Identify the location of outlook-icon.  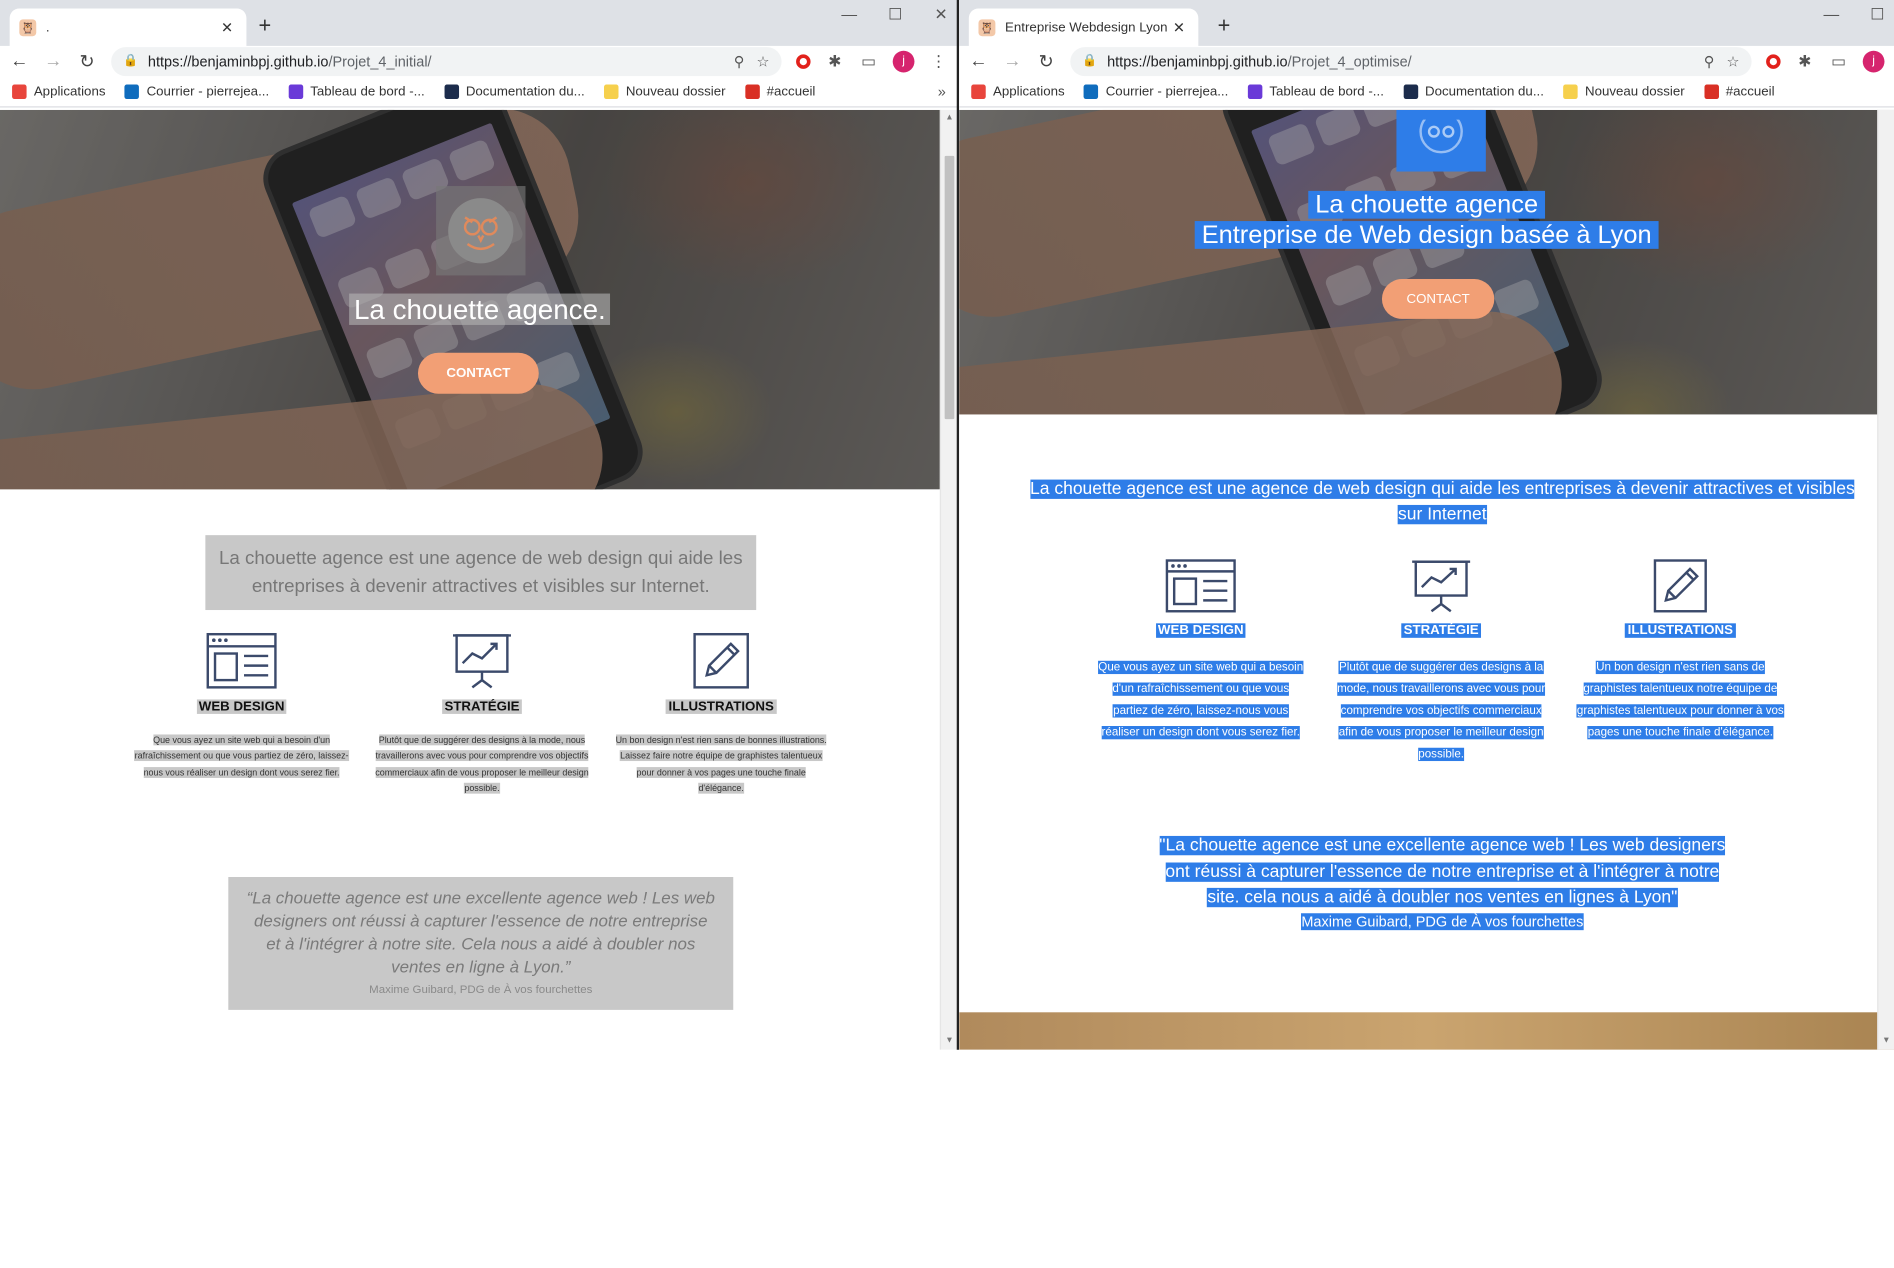
(1091, 91).